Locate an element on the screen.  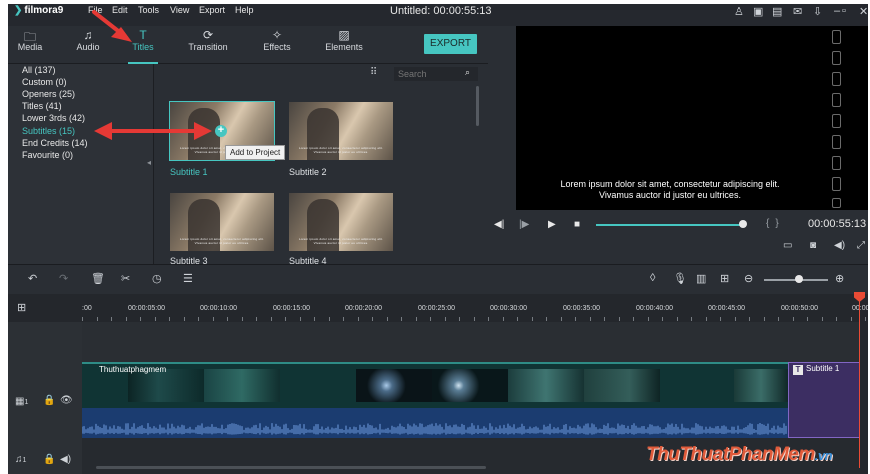
watermark: ThuThuatPhanMem.vn is located at coordinates (739, 454).